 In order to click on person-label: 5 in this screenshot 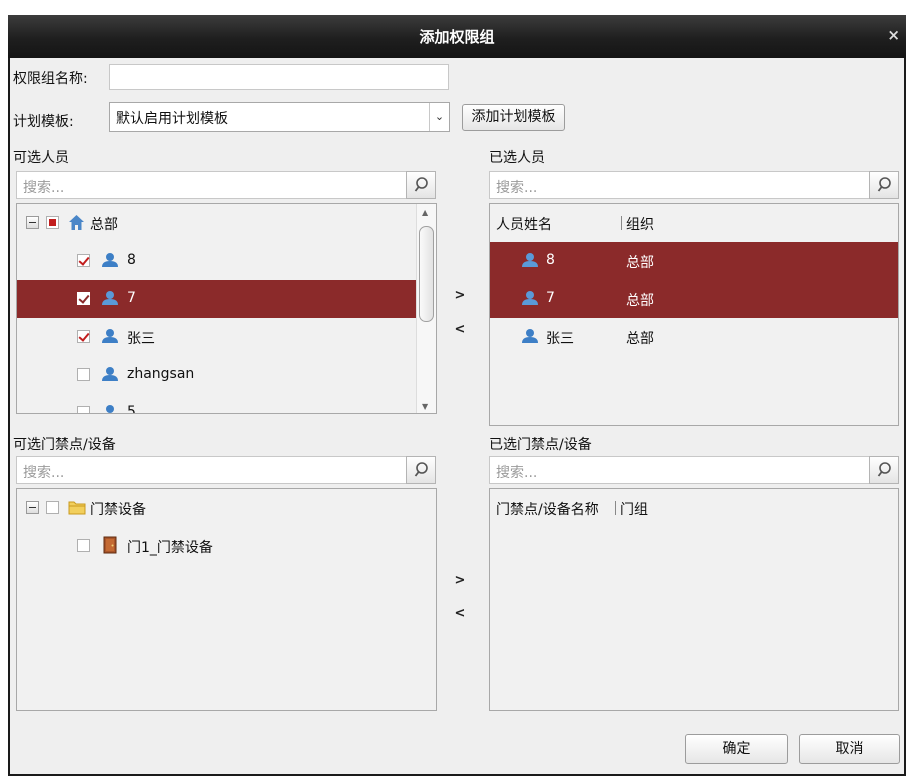, I will do `click(131, 409)`.